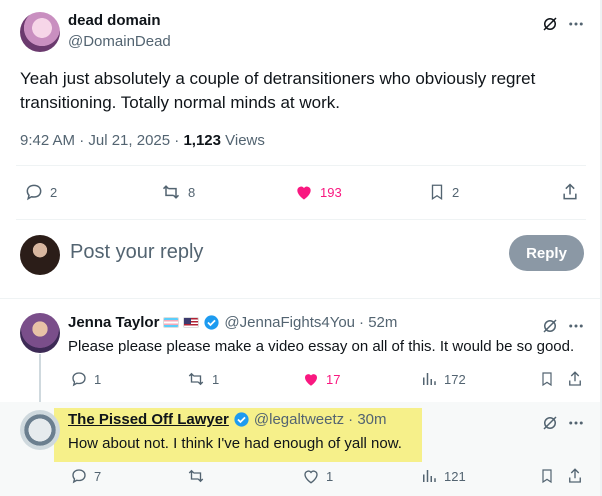  Describe the element at coordinates (136, 252) in the screenshot. I see `reply-input: Post your reply` at that location.